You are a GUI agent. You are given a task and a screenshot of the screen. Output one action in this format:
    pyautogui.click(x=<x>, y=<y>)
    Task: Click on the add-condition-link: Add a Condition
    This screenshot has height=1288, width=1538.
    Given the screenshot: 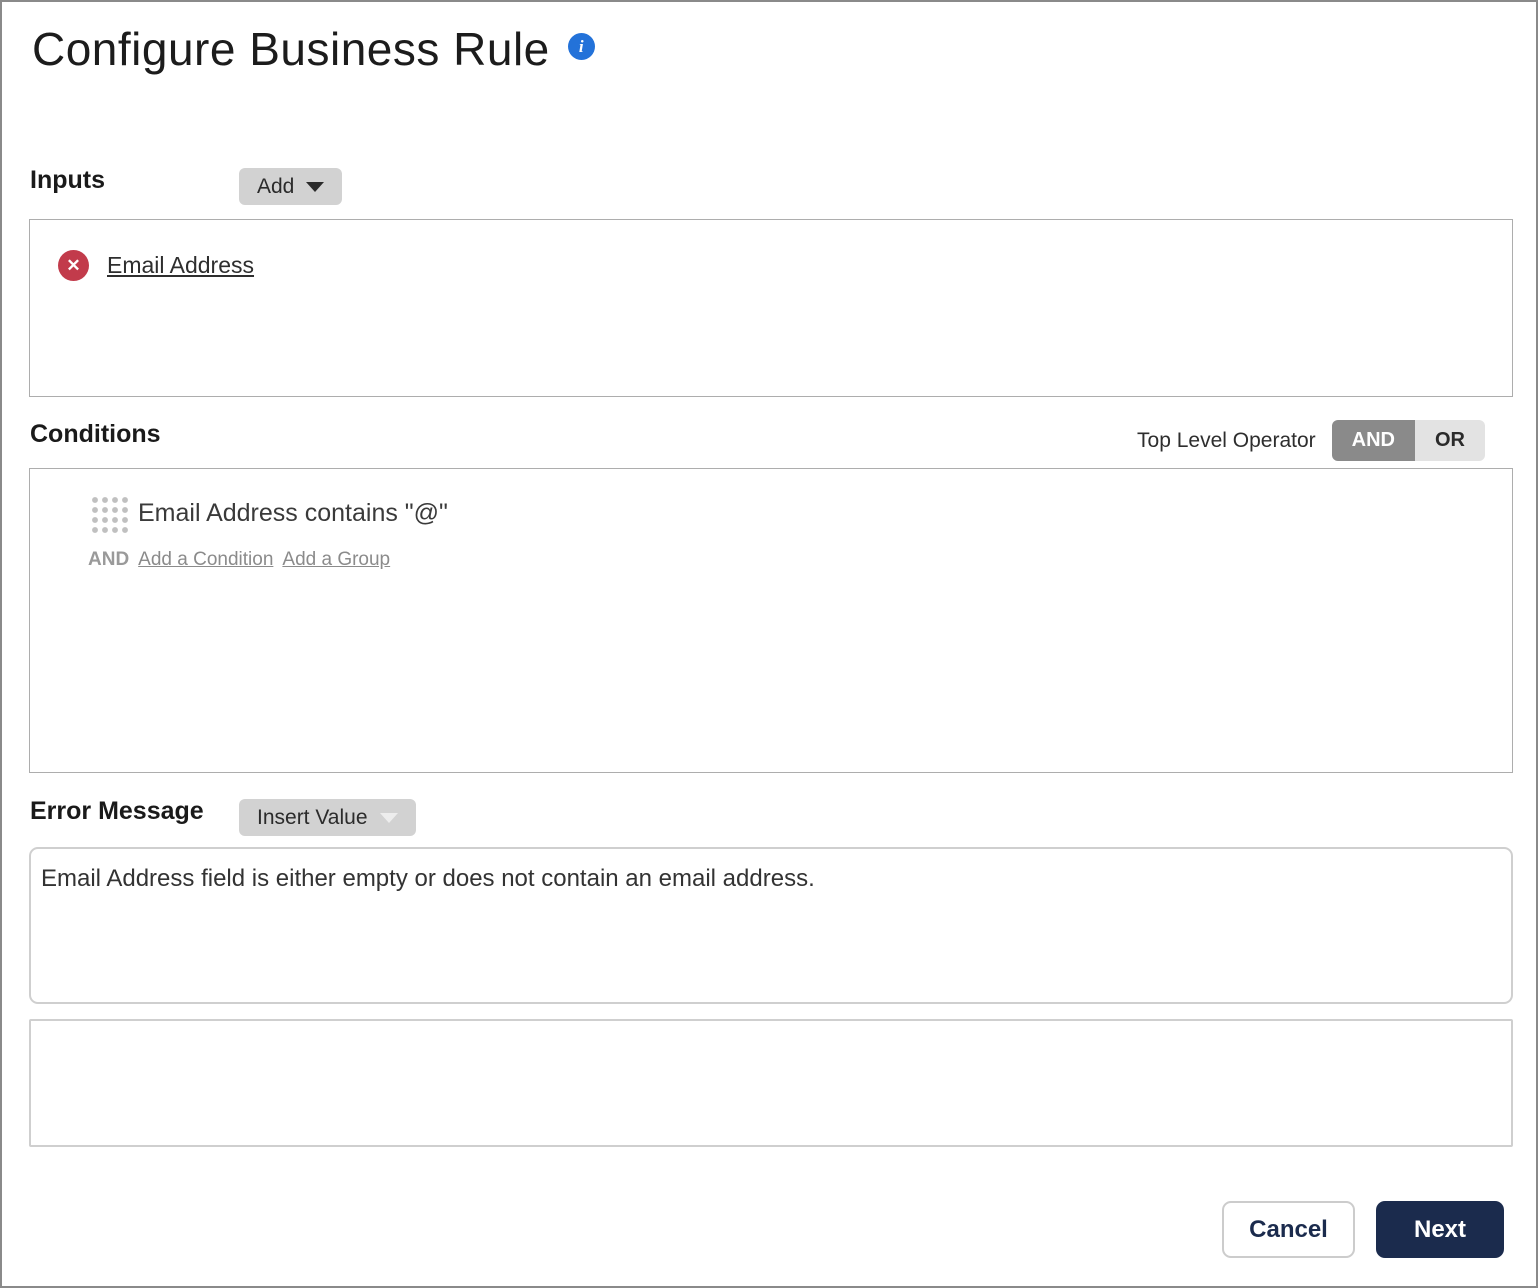 What is the action you would take?
    pyautogui.click(x=205, y=560)
    